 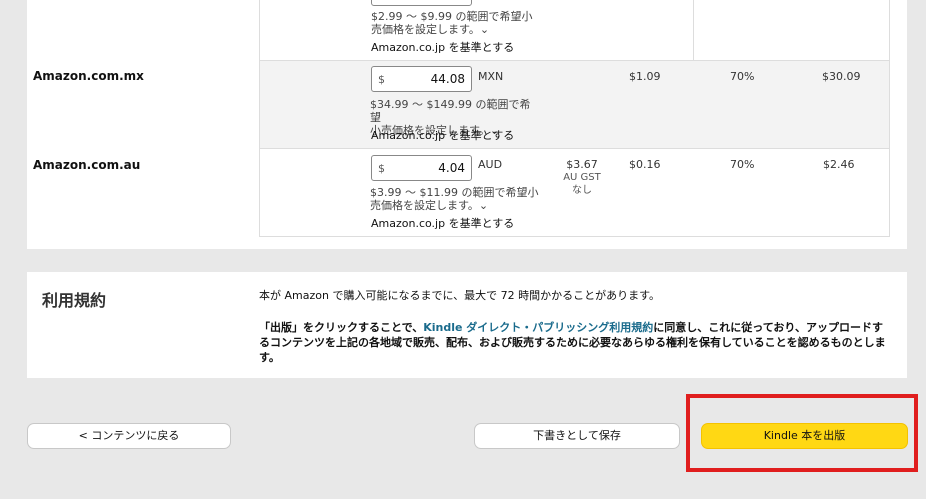 I want to click on price-input, so click(x=421, y=3).